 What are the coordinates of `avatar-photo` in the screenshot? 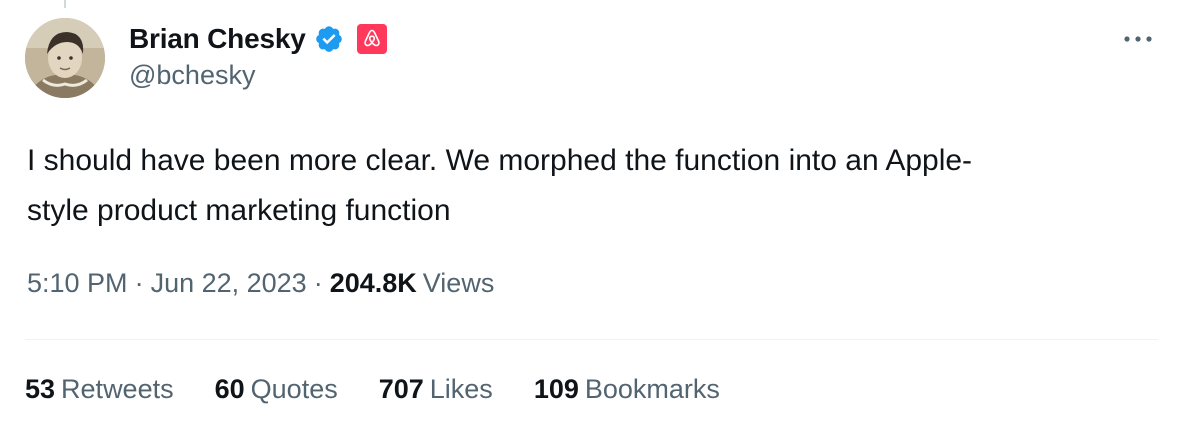 It's located at (65, 58).